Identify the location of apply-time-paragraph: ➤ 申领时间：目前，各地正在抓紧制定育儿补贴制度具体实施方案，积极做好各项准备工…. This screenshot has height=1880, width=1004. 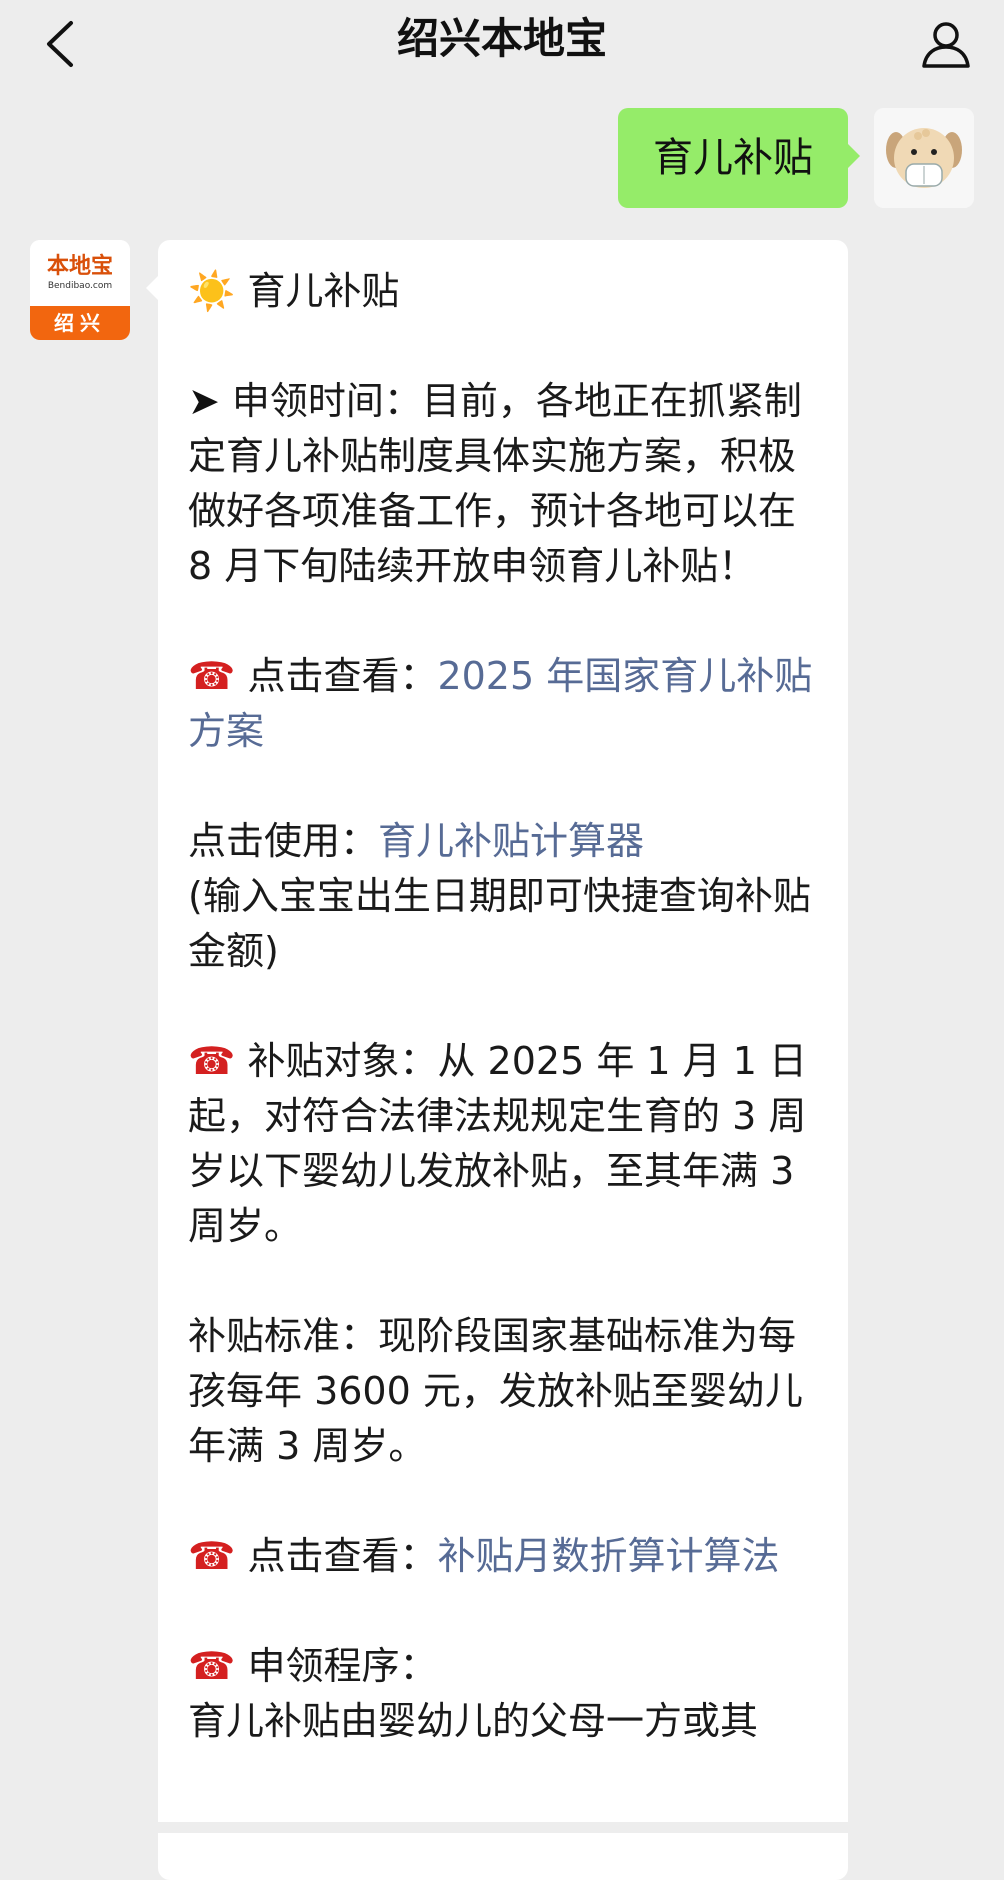
(508, 484).